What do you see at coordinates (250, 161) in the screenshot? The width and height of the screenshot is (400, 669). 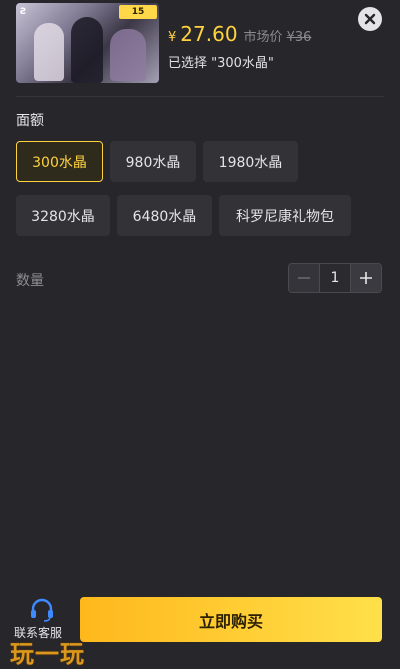 I see `option-1980: 1980水晶` at bounding box center [250, 161].